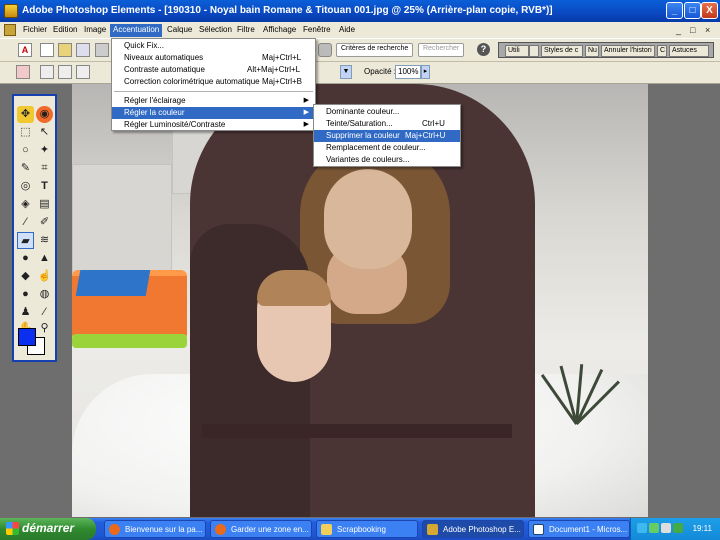 The height and width of the screenshot is (540, 720). What do you see at coordinates (707, 30) in the screenshot?
I see `doc-close-button: ×` at bounding box center [707, 30].